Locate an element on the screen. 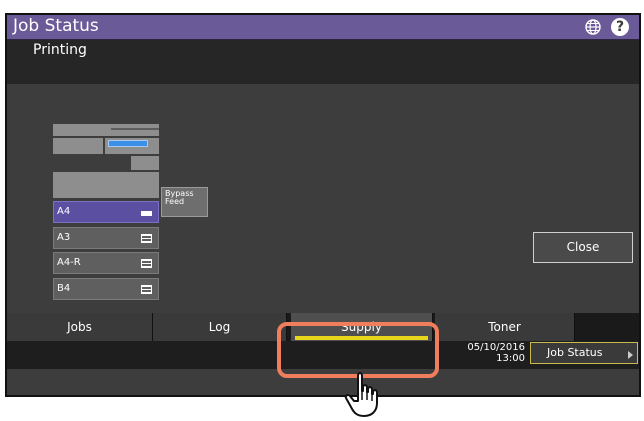  tab-label: Log is located at coordinates (219, 327).